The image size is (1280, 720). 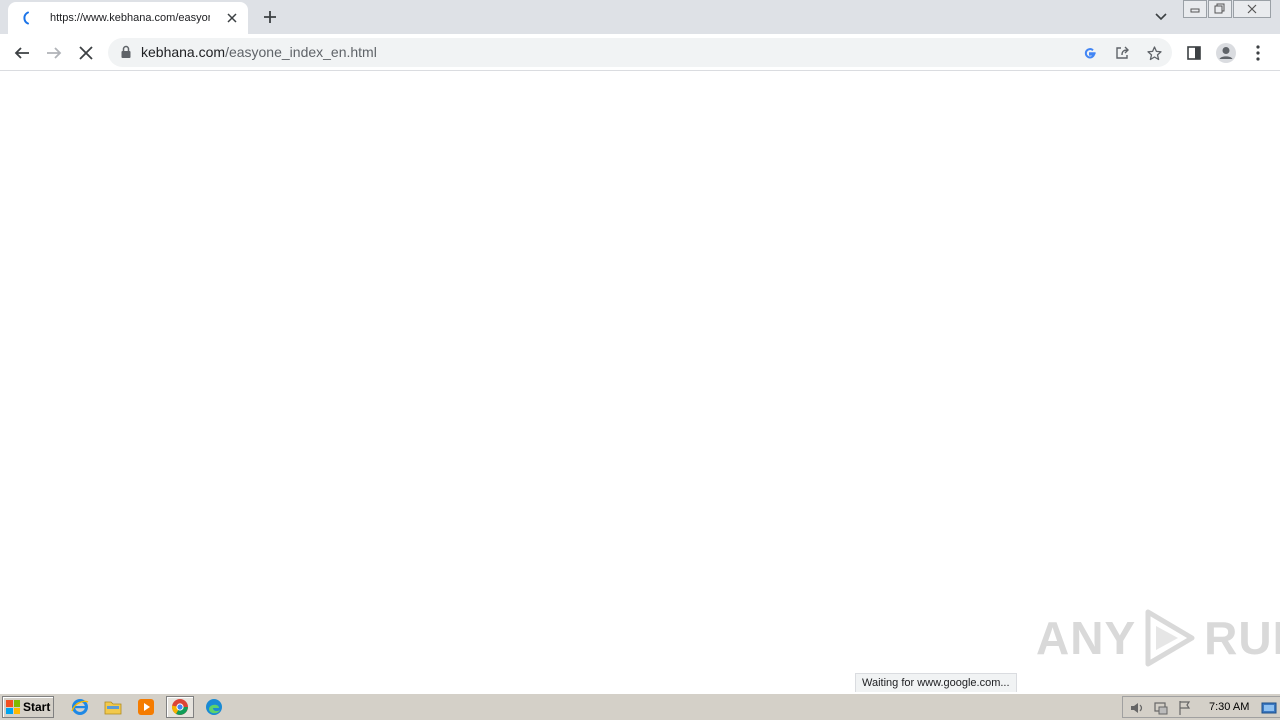 I want to click on chevron-down-icon, so click(x=1161, y=17).